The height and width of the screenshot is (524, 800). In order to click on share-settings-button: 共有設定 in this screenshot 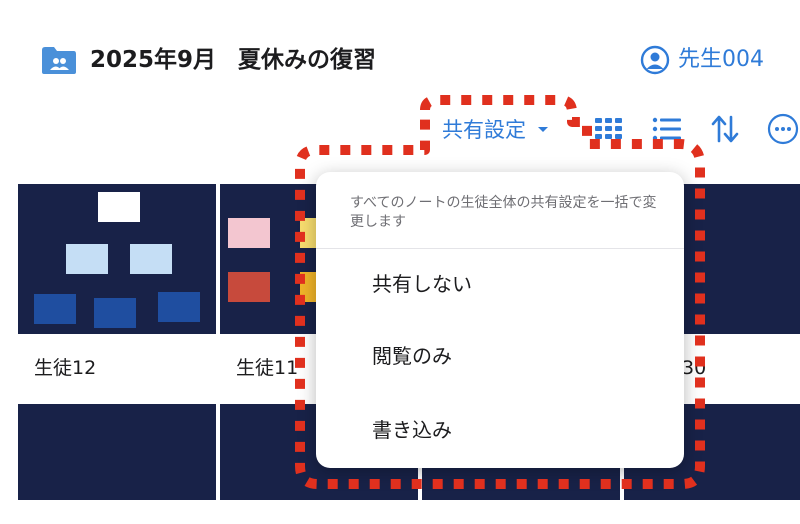, I will do `click(496, 130)`.